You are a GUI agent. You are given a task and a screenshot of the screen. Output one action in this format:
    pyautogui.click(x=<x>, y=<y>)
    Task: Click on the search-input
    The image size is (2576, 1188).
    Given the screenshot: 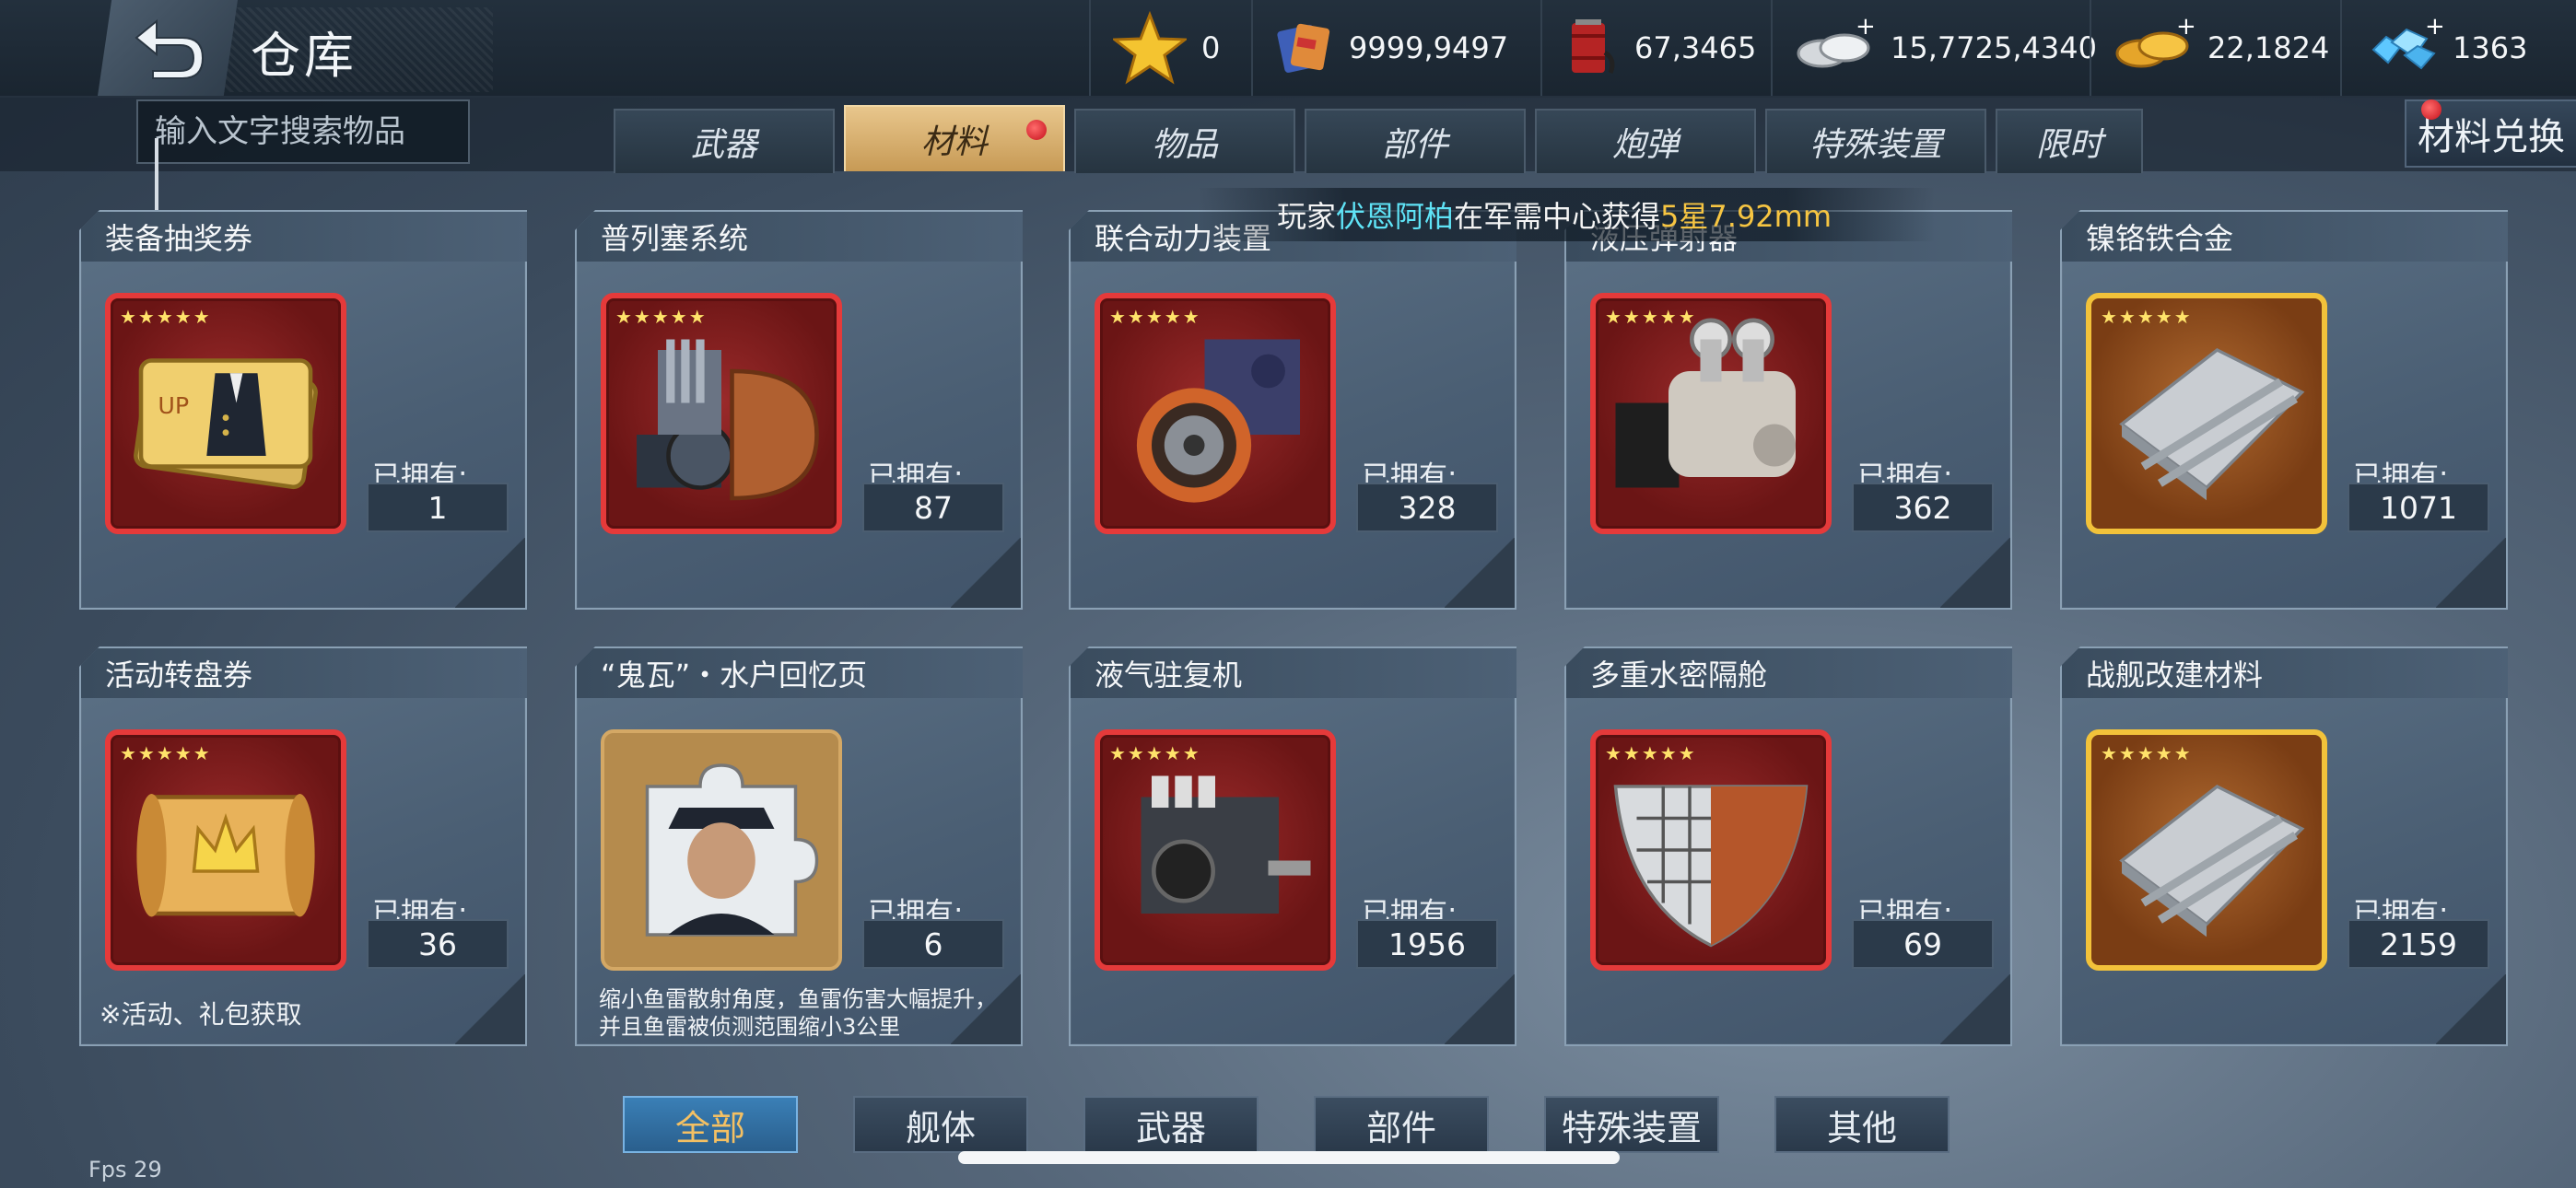 What is the action you would take?
    pyautogui.click(x=303, y=131)
    